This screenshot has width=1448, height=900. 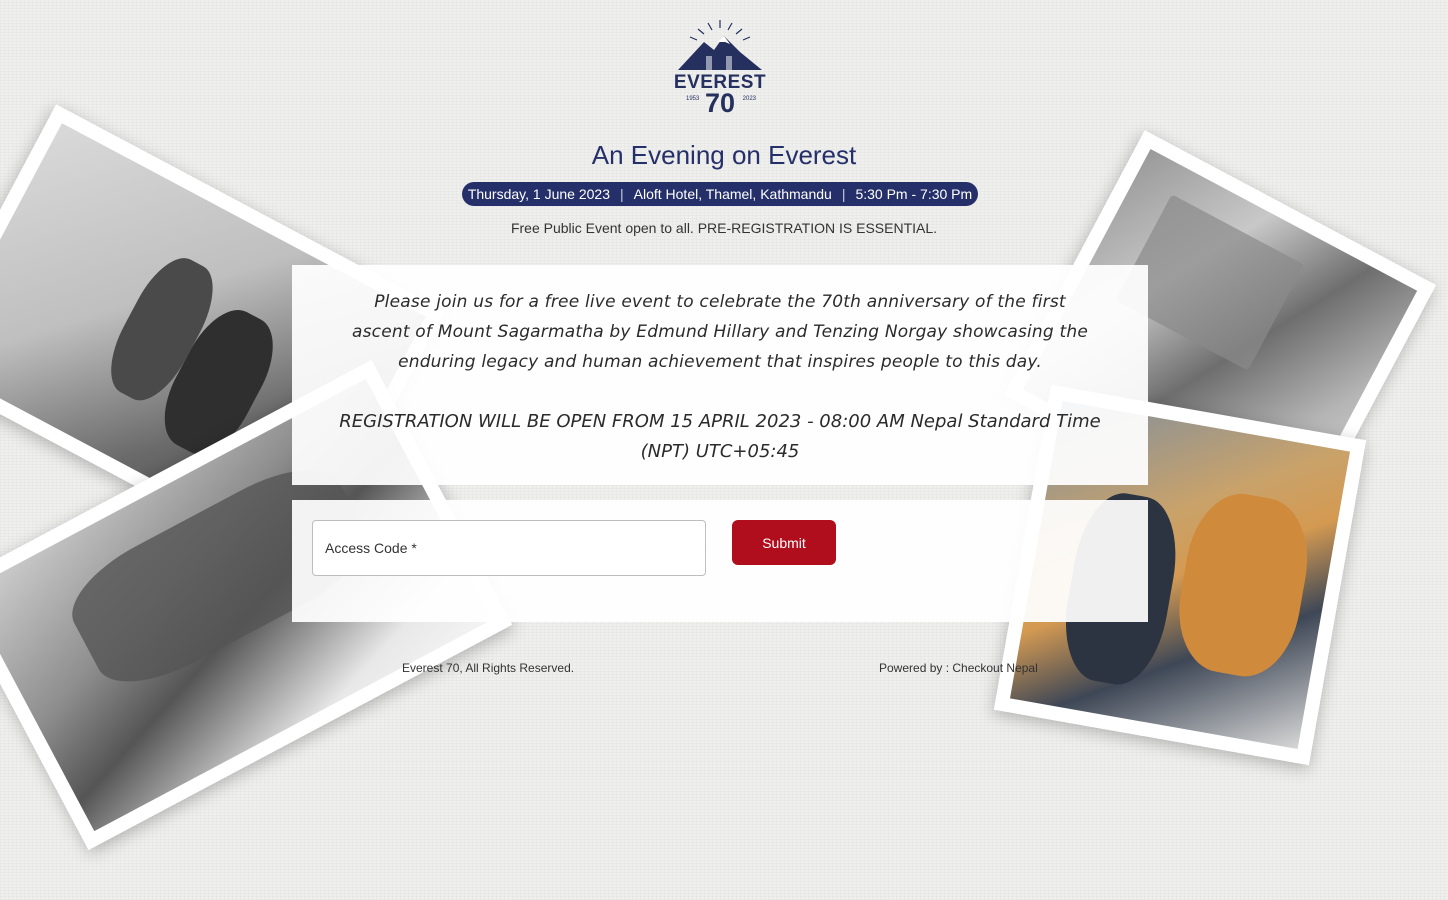 What do you see at coordinates (371, 548) in the screenshot?
I see `access-code-label: Access Code *` at bounding box center [371, 548].